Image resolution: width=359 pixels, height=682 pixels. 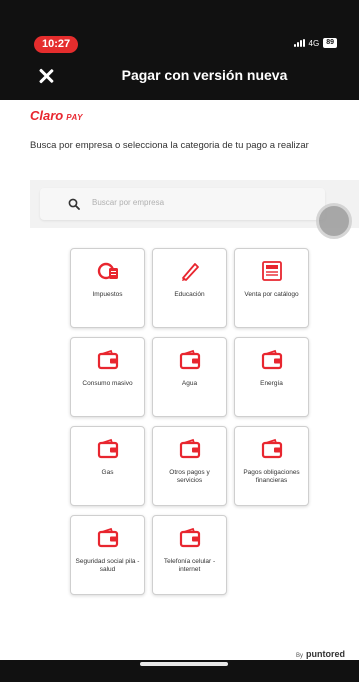 What do you see at coordinates (189, 377) in the screenshot?
I see `category-agua: Agua` at bounding box center [189, 377].